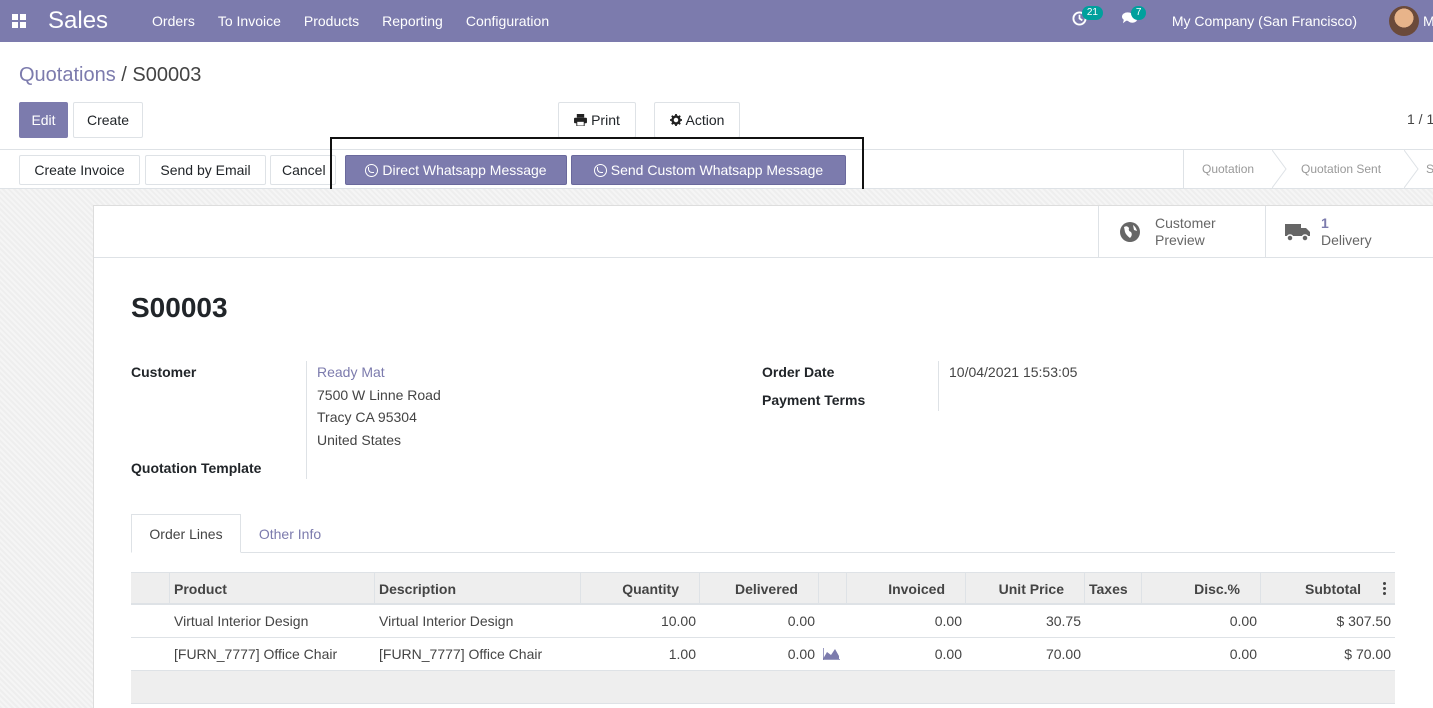  Describe the element at coordinates (1325, 223) in the screenshot. I see `delivery-count: 1` at that location.